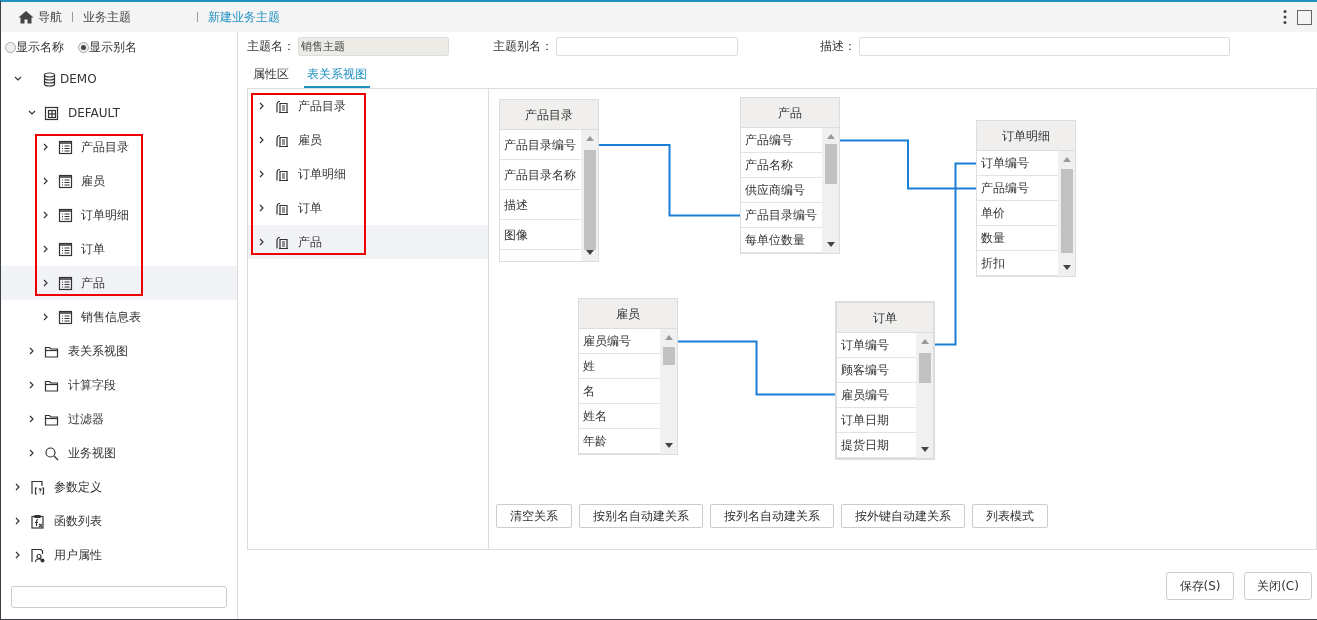 The image size is (1317, 620). What do you see at coordinates (51, 113) in the screenshot?
I see `grid-square-icon` at bounding box center [51, 113].